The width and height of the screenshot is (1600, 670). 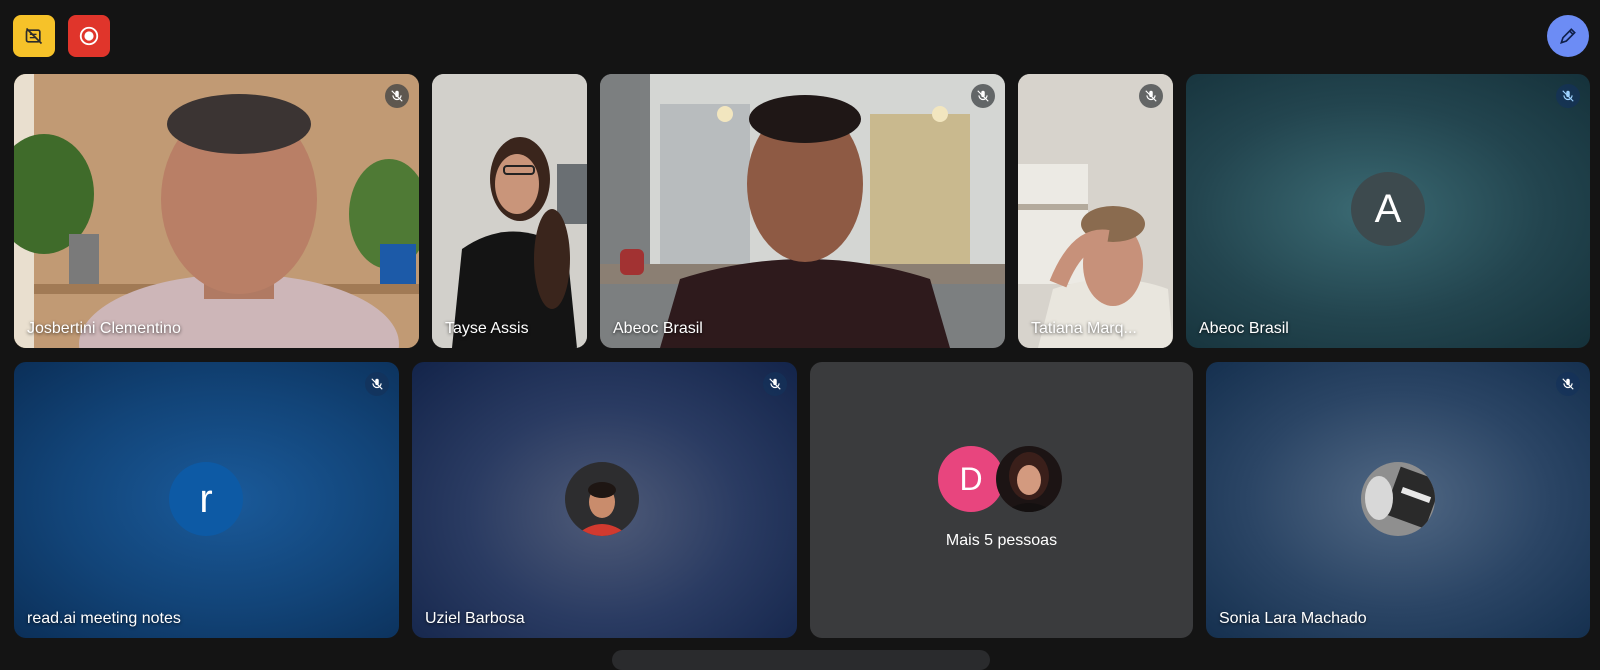 I want to click on participant-tile: Tayse Assis, so click(x=509, y=211).